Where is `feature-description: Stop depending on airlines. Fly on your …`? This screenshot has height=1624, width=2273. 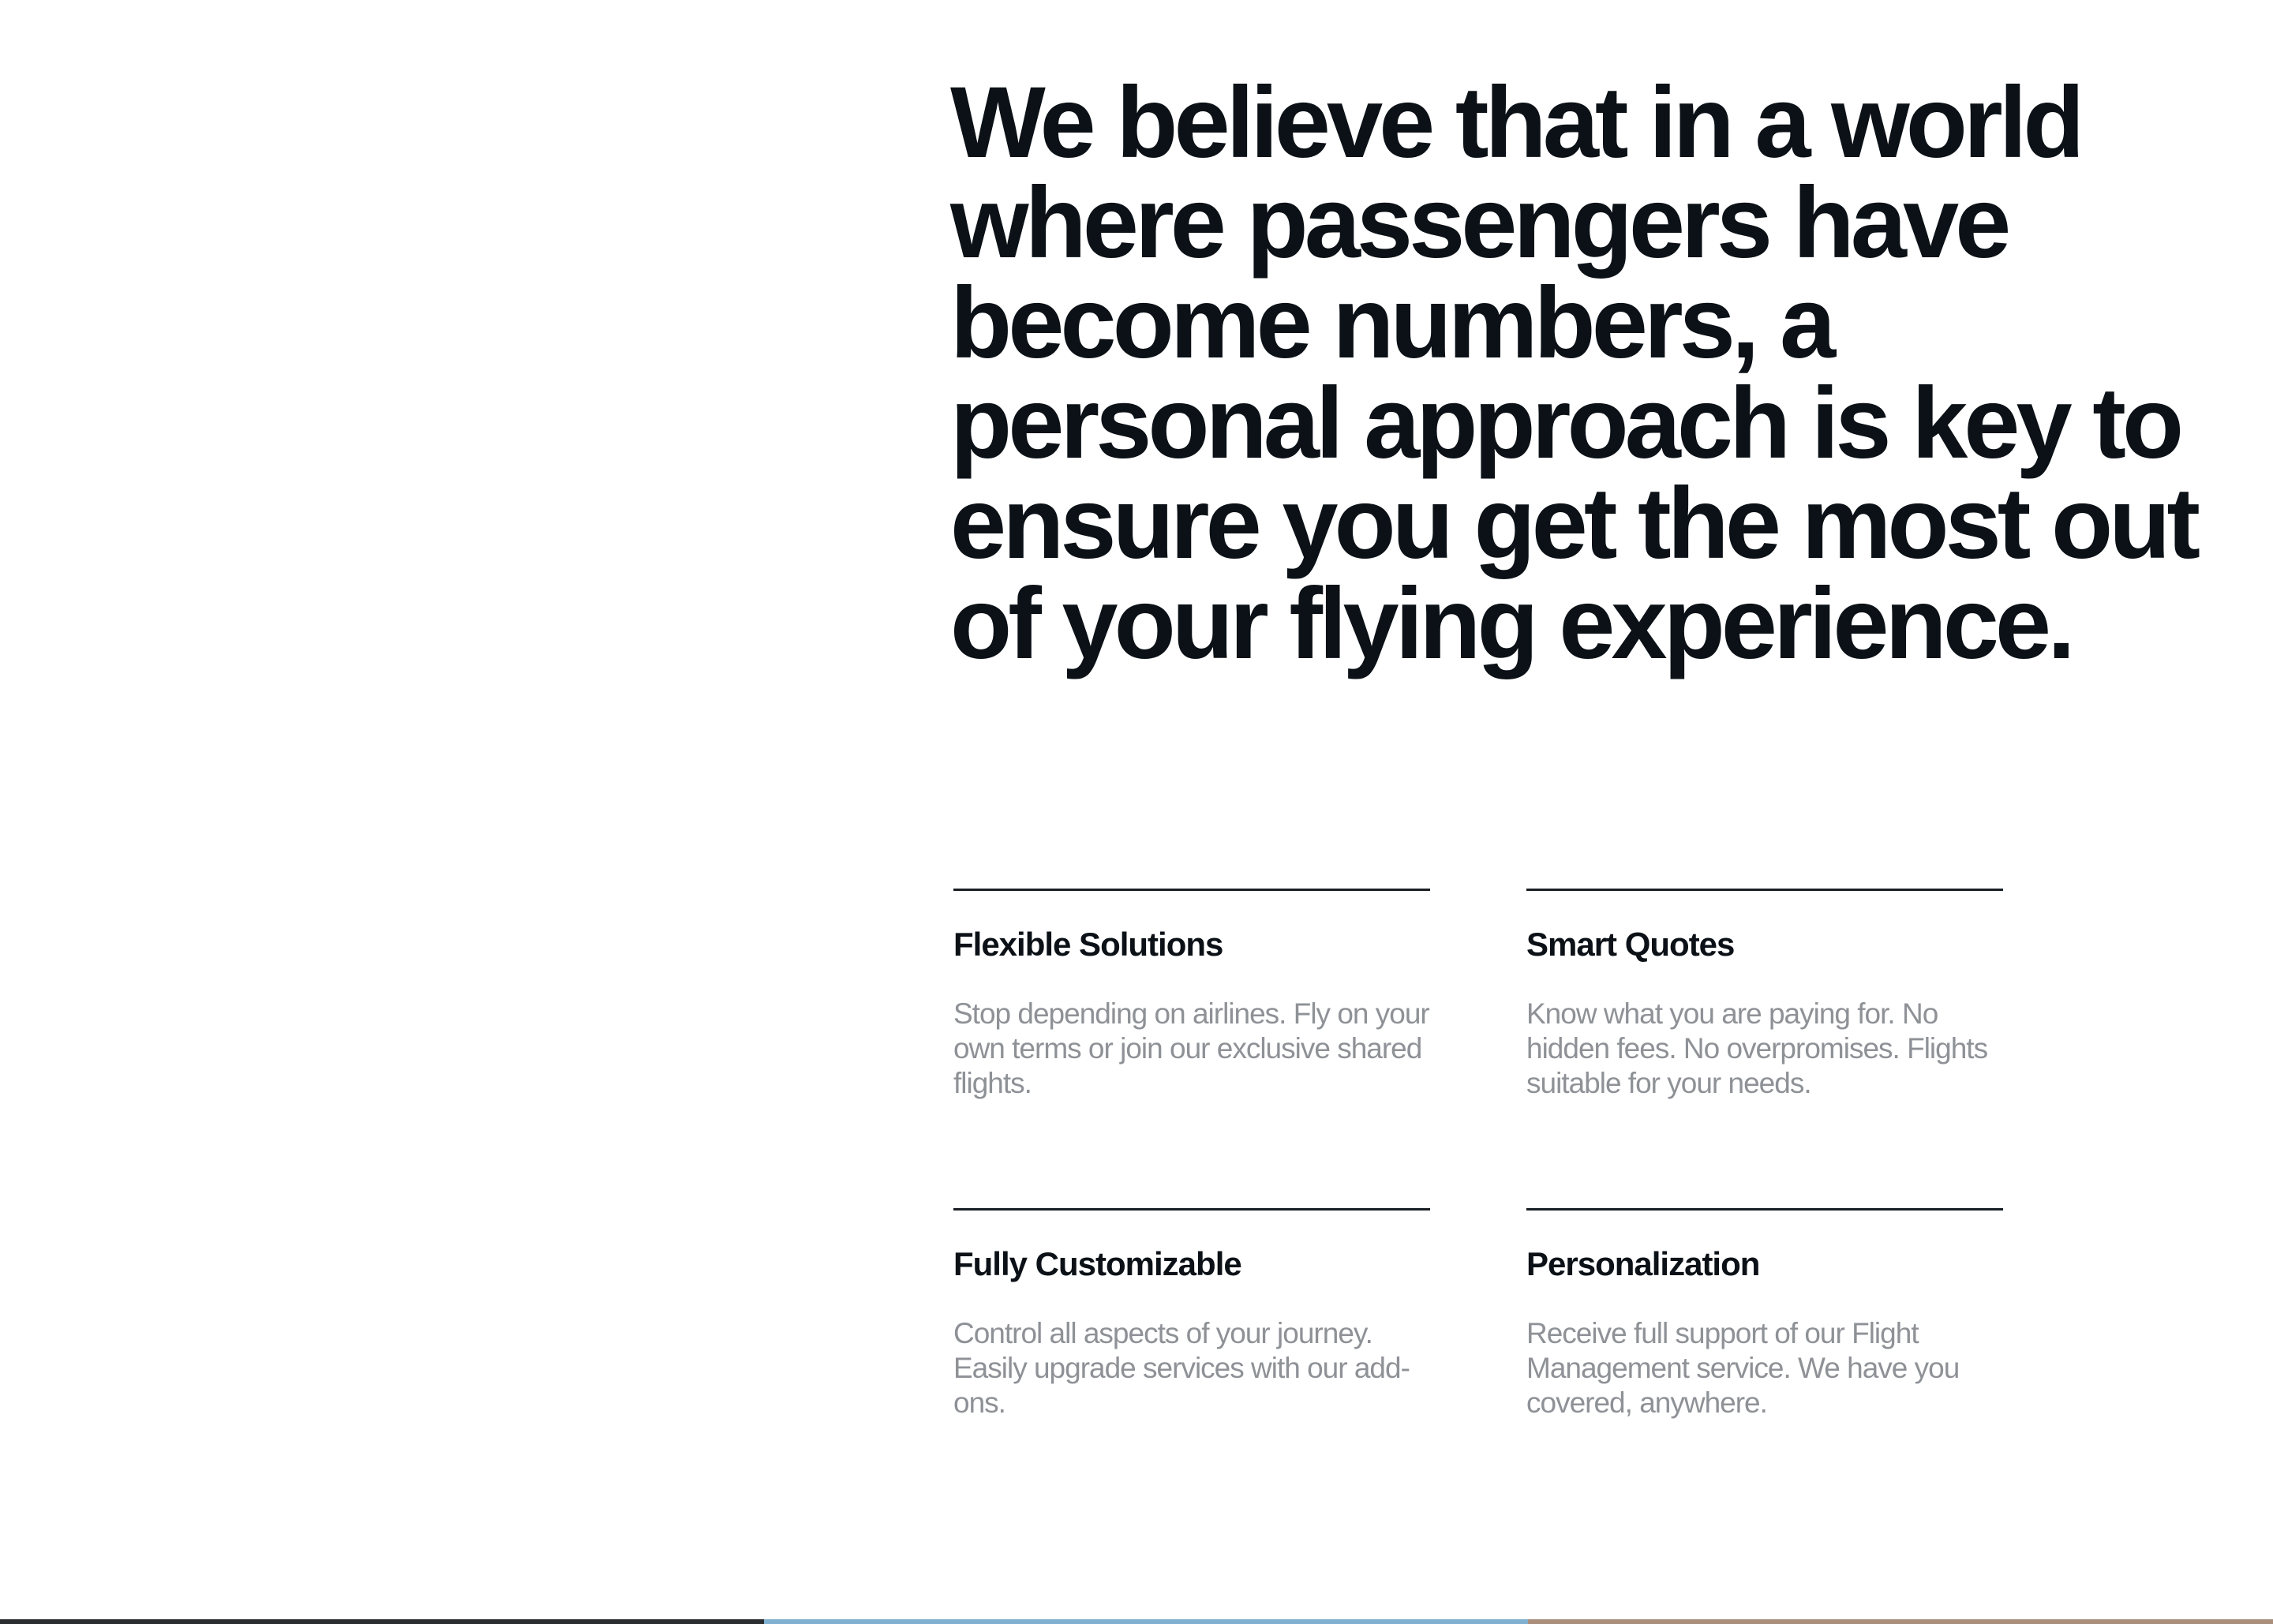
feature-description: Stop depending on airlines. Fly on your … is located at coordinates (1191, 1048).